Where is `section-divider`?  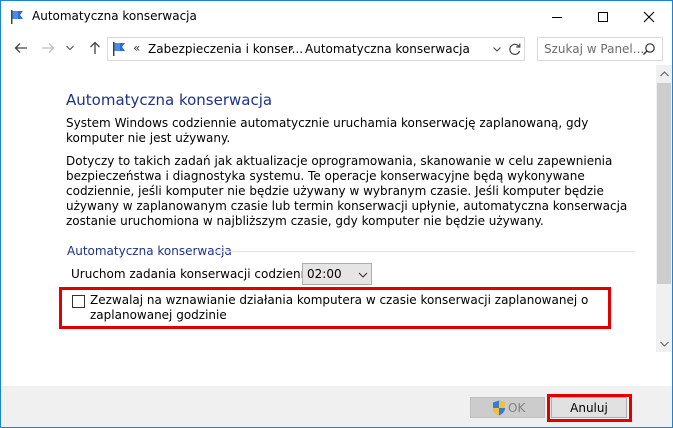
section-divider is located at coordinates (425, 251).